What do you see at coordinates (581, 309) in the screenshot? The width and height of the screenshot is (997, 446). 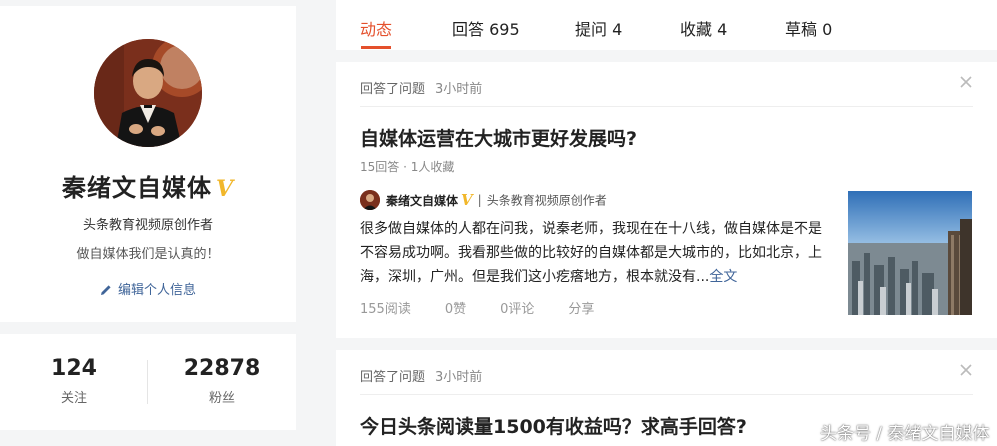 I see `share-button: 分享` at bounding box center [581, 309].